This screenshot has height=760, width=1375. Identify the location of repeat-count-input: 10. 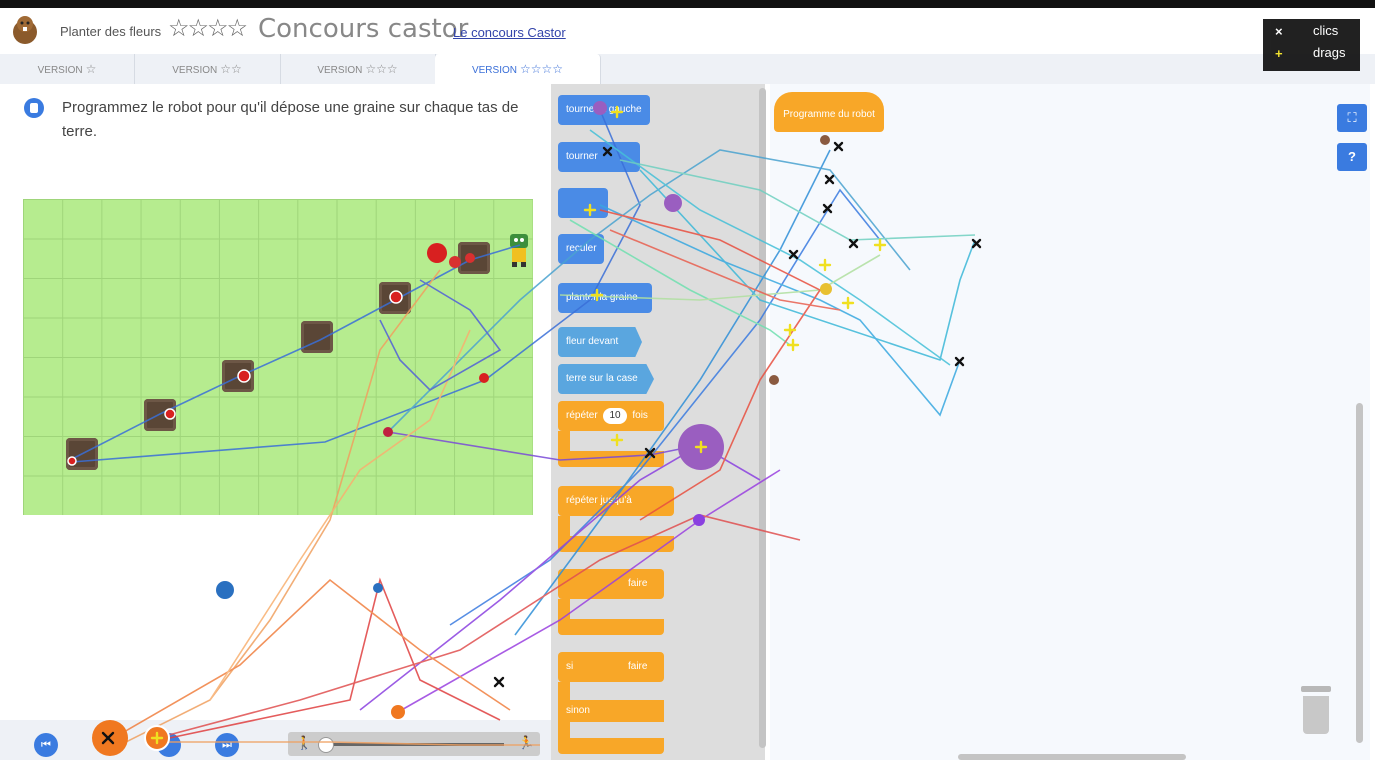
(615, 416).